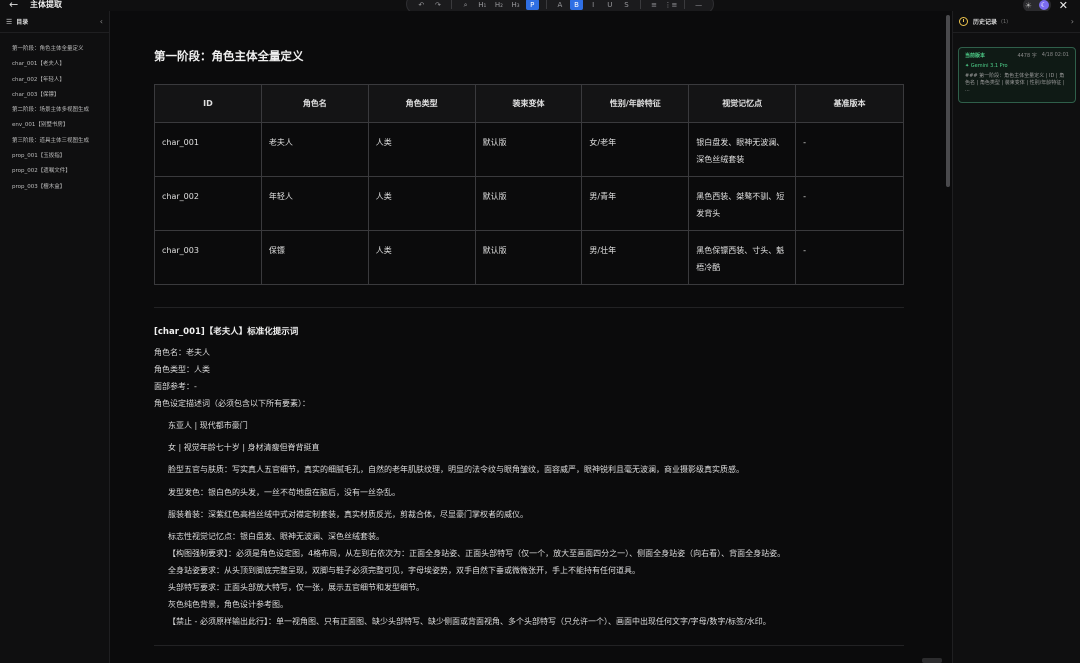  Describe the element at coordinates (54, 83) in the screenshot. I see `toc-item: char_002【年轻人】` at that location.